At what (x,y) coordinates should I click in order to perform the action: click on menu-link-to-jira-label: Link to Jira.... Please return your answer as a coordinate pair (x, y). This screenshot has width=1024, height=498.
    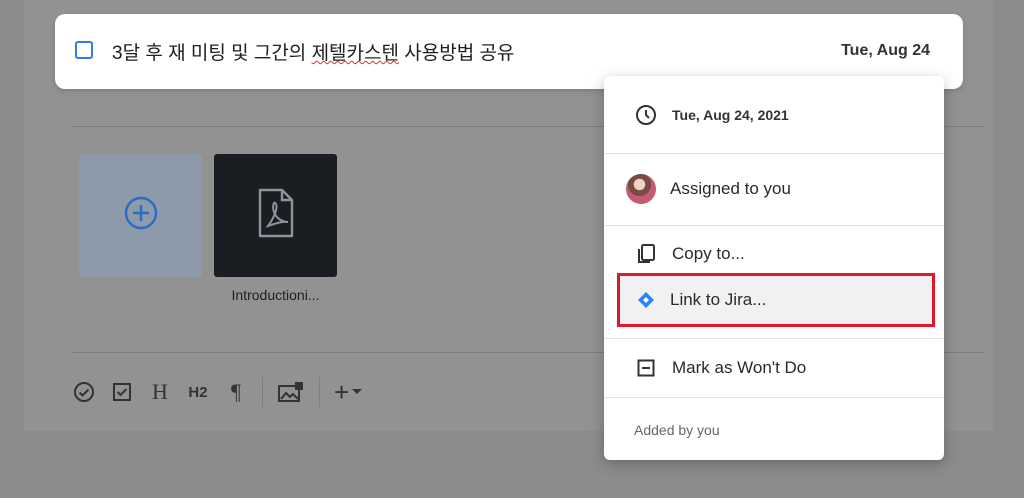
    Looking at the image, I should click on (718, 299).